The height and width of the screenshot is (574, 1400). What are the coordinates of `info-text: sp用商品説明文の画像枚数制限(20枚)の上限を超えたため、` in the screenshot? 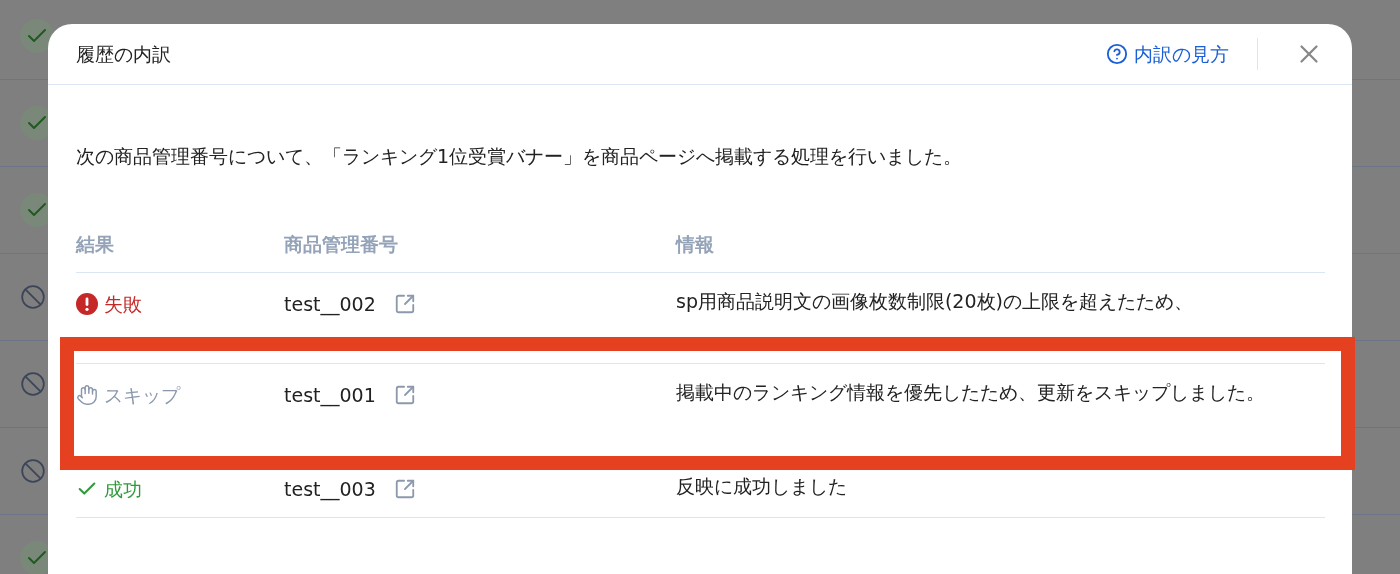 It's located at (935, 301).